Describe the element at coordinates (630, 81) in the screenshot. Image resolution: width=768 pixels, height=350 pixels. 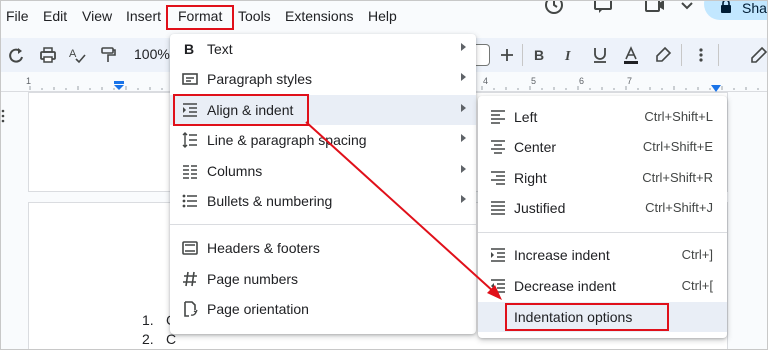
I see `ruler-number: 7` at that location.